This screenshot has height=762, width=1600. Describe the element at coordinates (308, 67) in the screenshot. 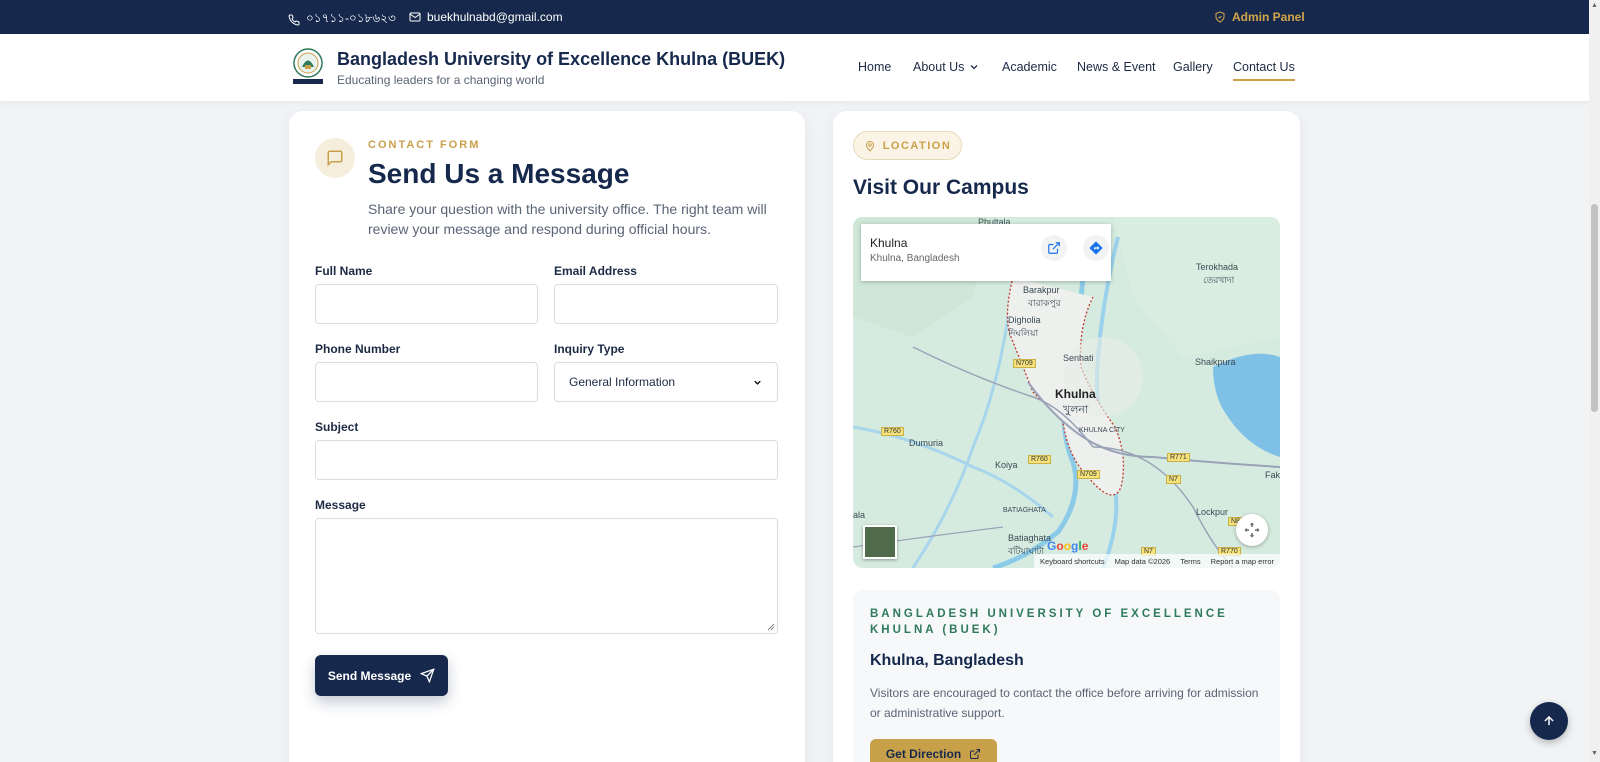

I see `university-logo` at that location.